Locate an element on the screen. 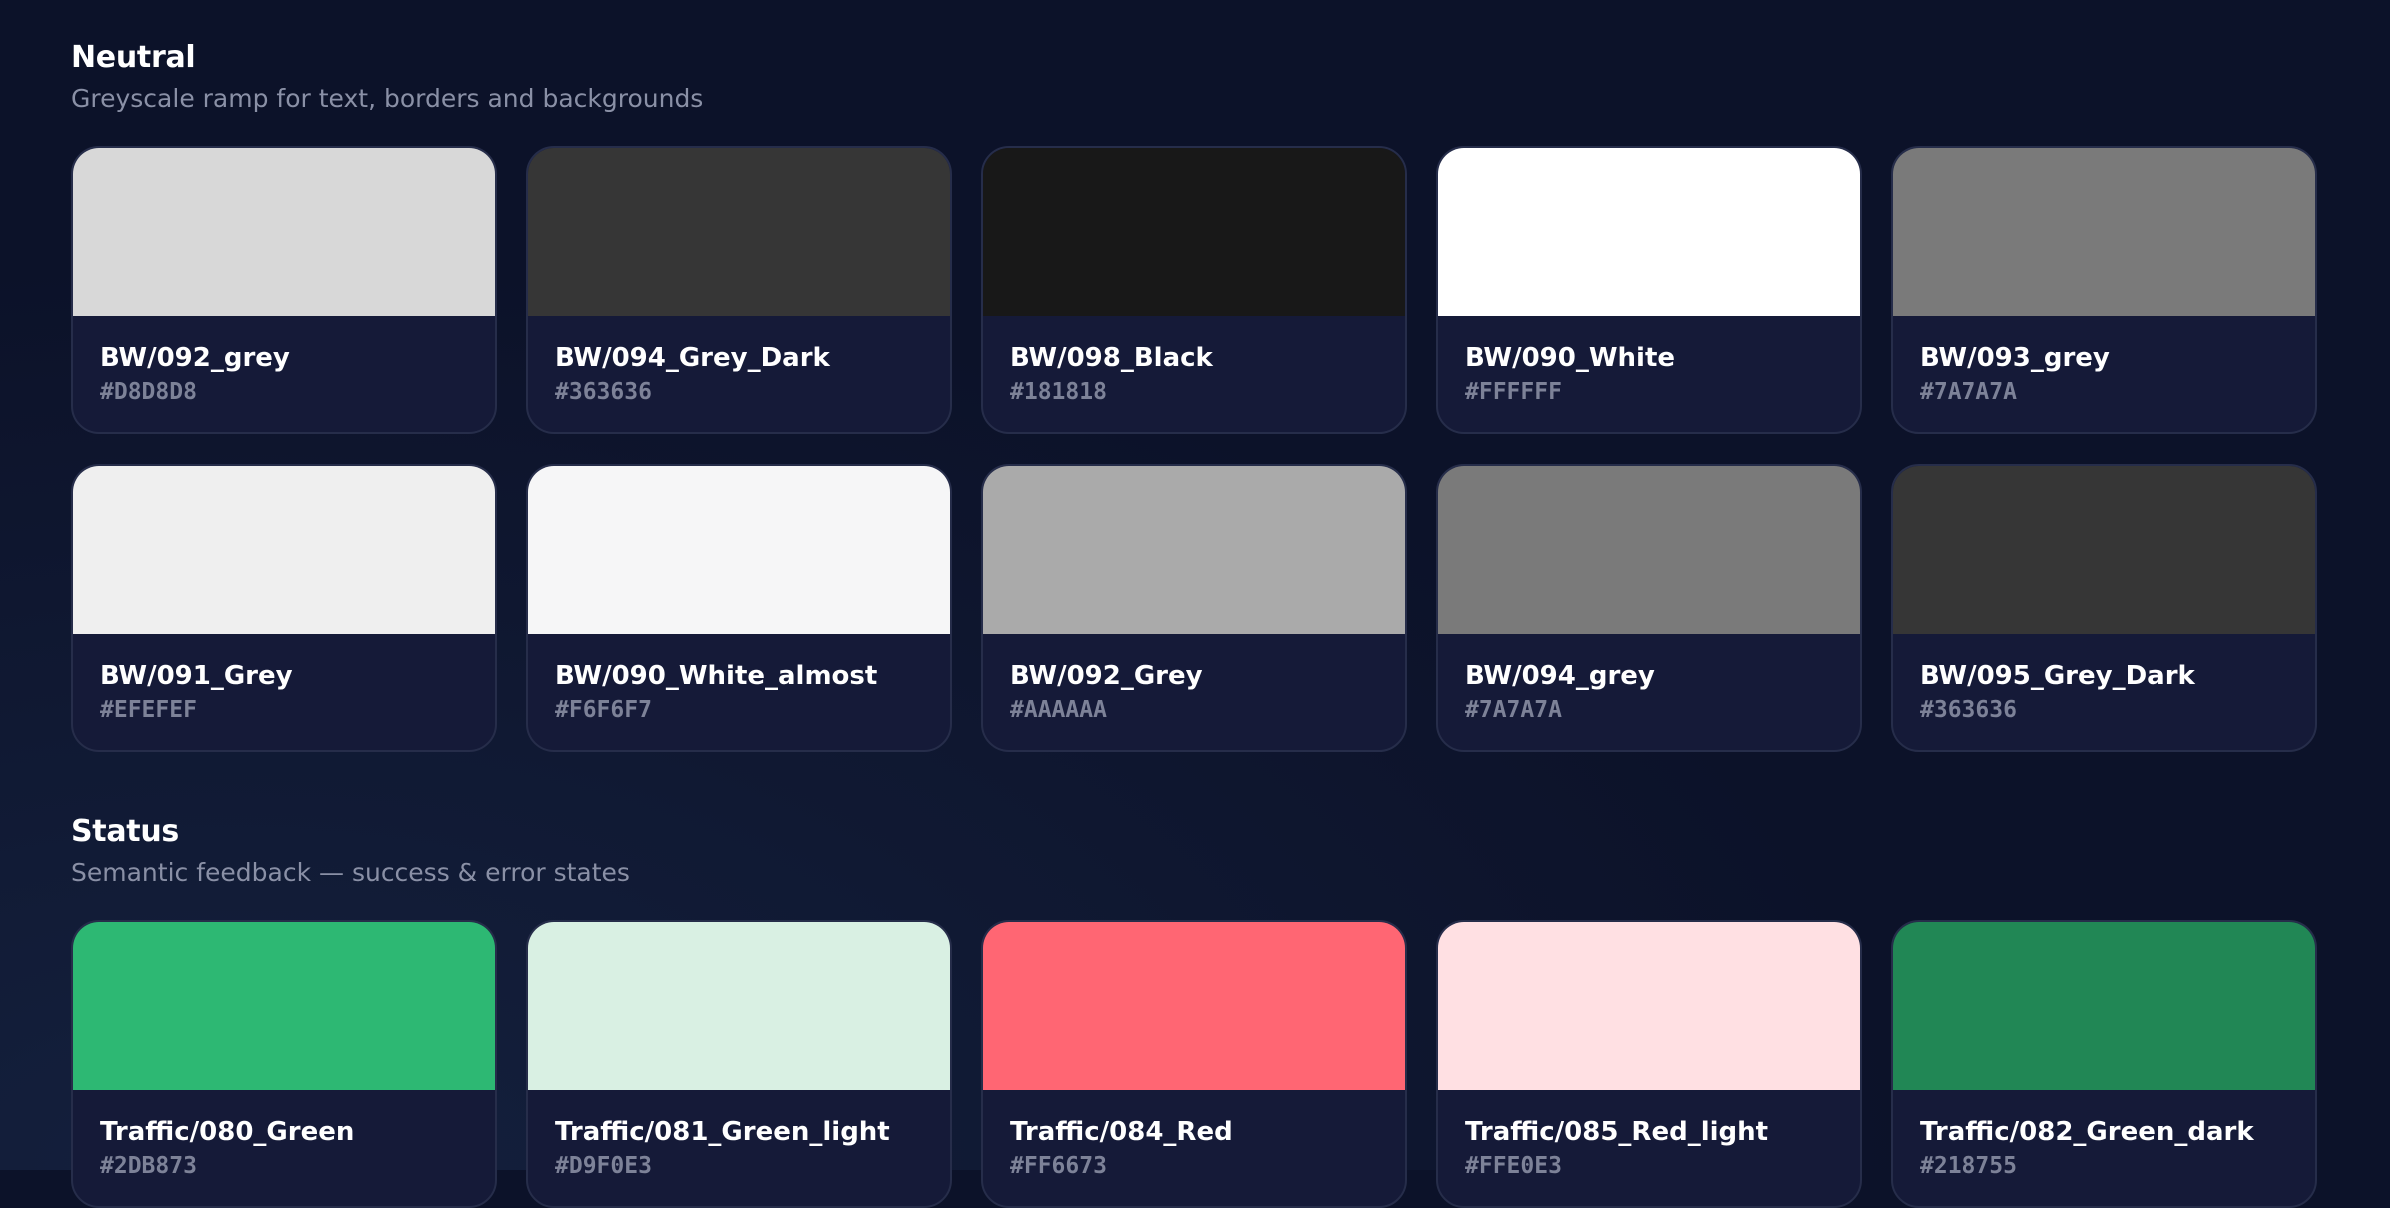 This screenshot has height=1208, width=2390. color-card: BW/098_Black #181818 is located at coordinates (1194, 290).